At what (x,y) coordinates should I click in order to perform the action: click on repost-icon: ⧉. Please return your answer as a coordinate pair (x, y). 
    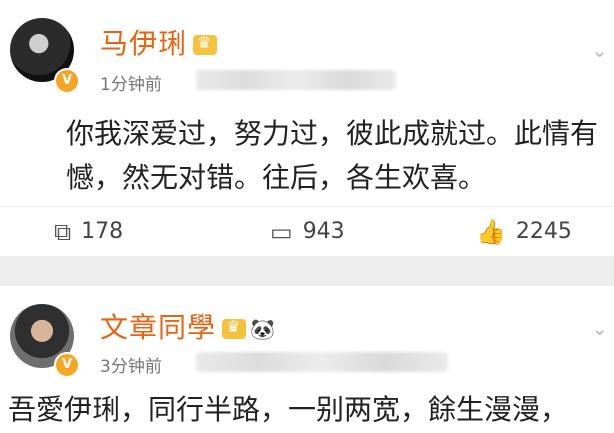
    Looking at the image, I should click on (63, 231).